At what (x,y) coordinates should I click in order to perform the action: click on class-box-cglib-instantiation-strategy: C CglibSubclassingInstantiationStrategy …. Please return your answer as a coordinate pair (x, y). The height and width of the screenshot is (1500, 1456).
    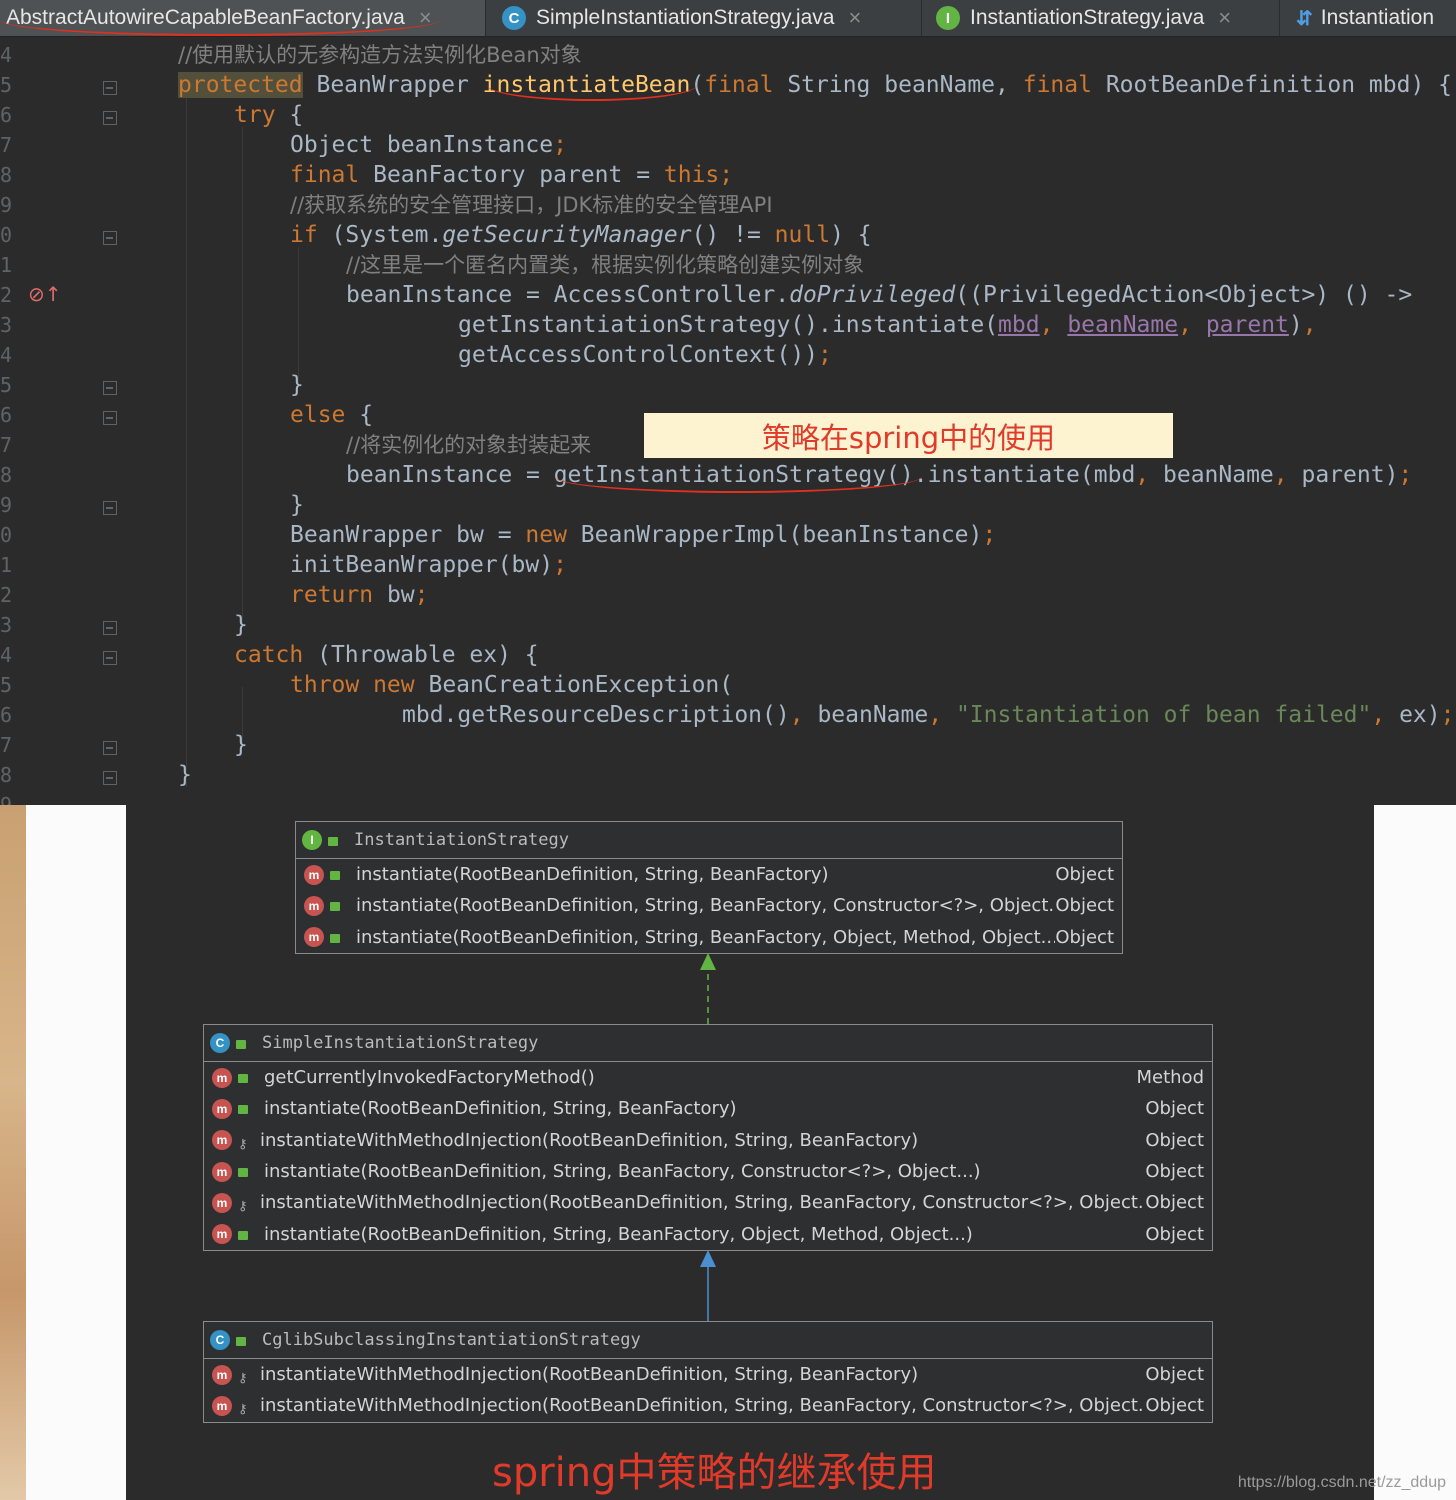
    Looking at the image, I should click on (708, 1372).